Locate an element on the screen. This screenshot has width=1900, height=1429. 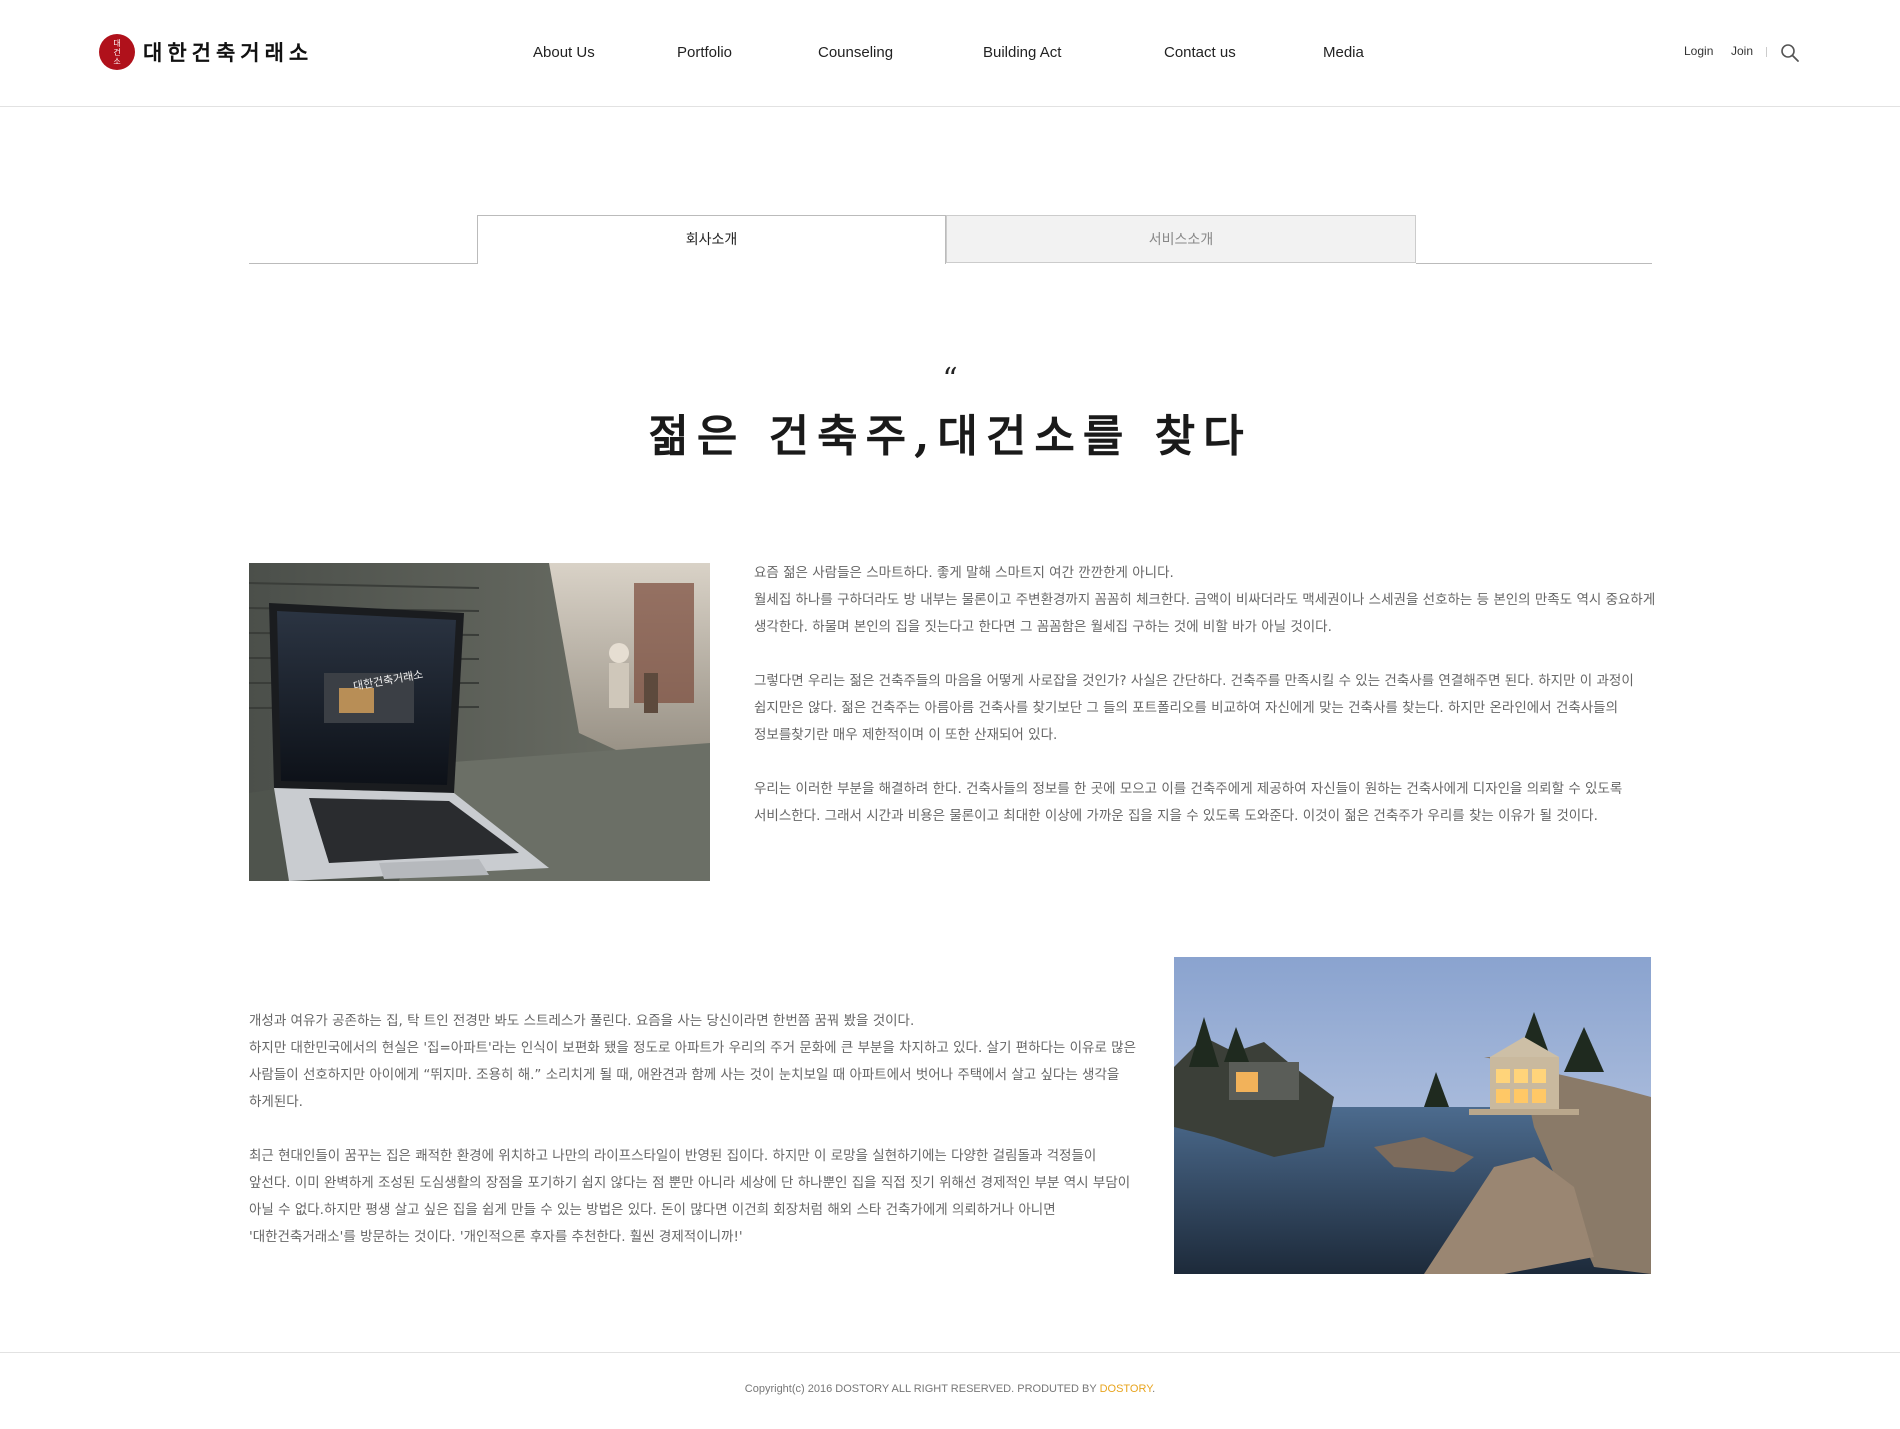
nav-counseling: Counseling is located at coordinates (855, 52).